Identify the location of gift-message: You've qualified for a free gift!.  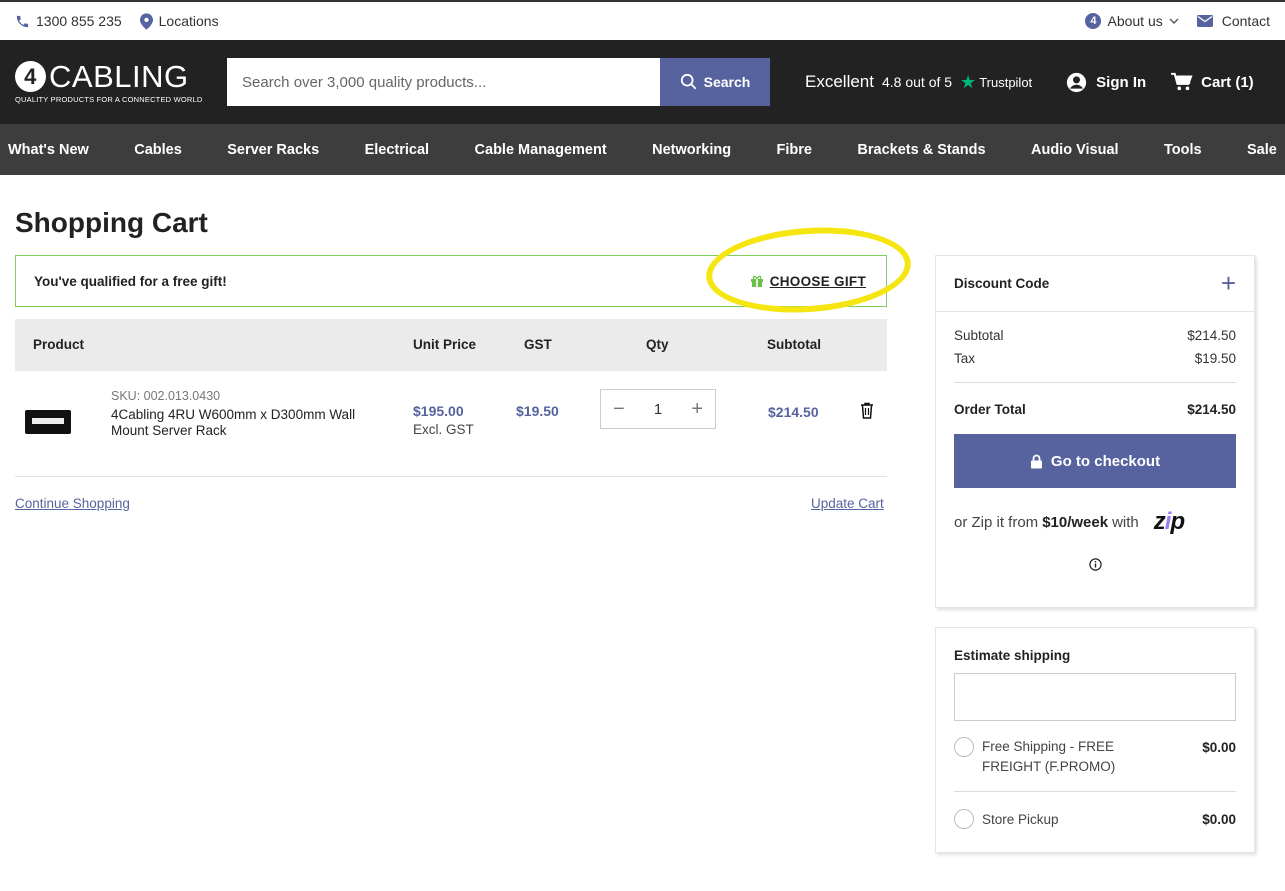
(130, 281).